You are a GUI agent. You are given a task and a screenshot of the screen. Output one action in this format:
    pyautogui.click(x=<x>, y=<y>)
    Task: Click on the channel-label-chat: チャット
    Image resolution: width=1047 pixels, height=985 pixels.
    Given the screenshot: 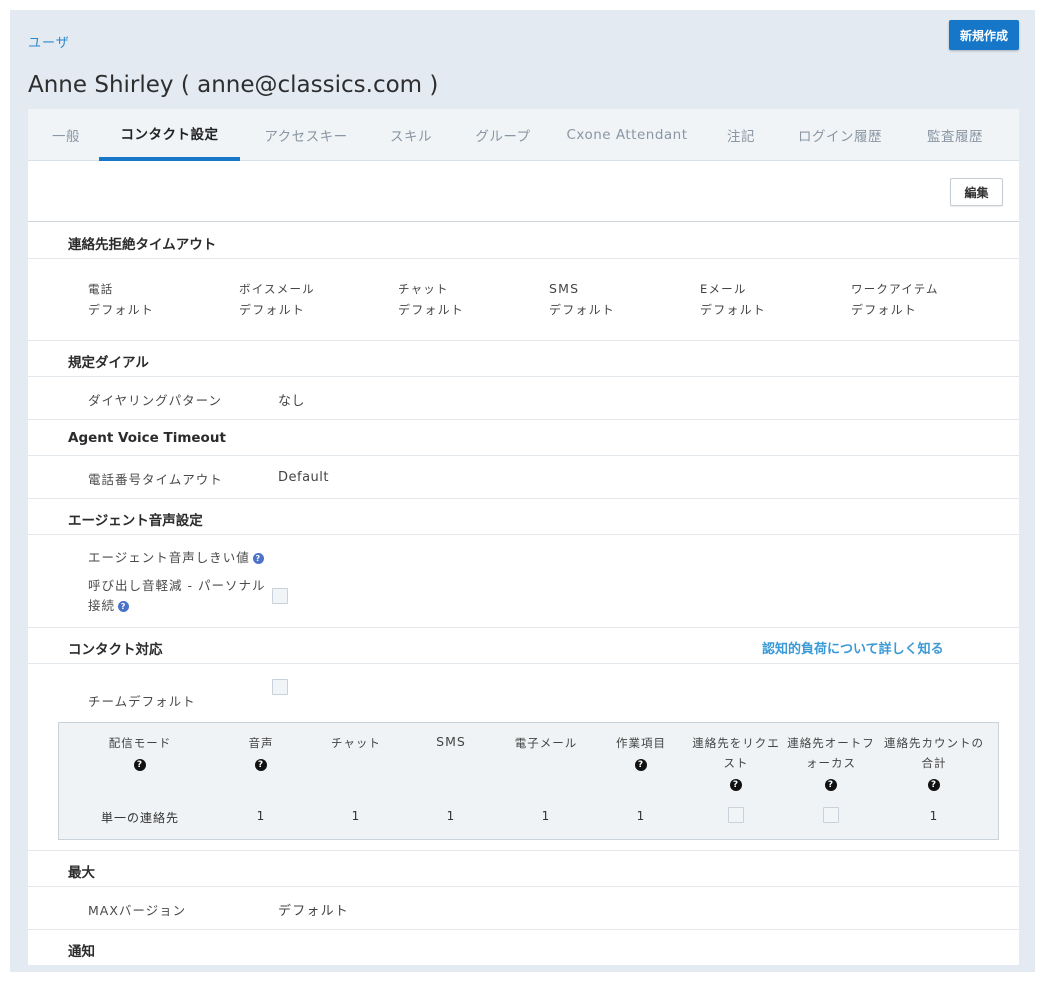 What is the action you would take?
    pyautogui.click(x=423, y=289)
    